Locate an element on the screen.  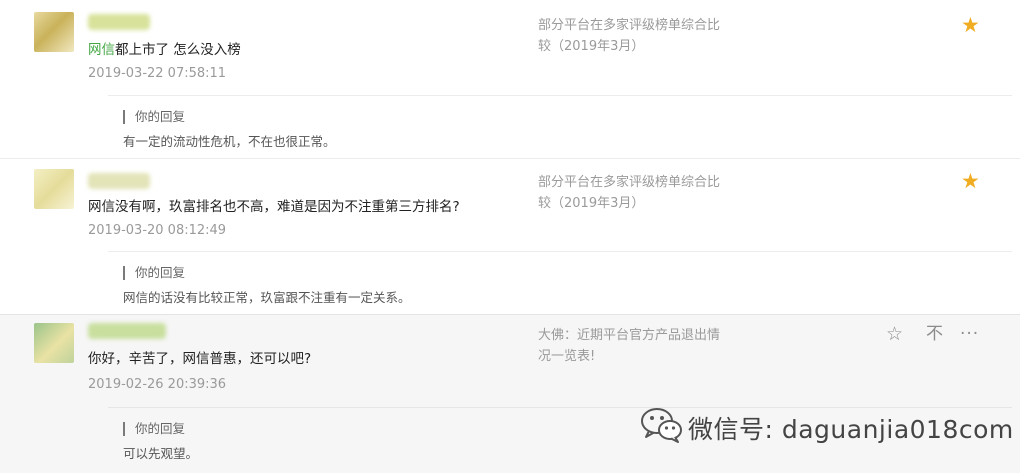
feature-star-icon: ☆ is located at coordinates (894, 334).